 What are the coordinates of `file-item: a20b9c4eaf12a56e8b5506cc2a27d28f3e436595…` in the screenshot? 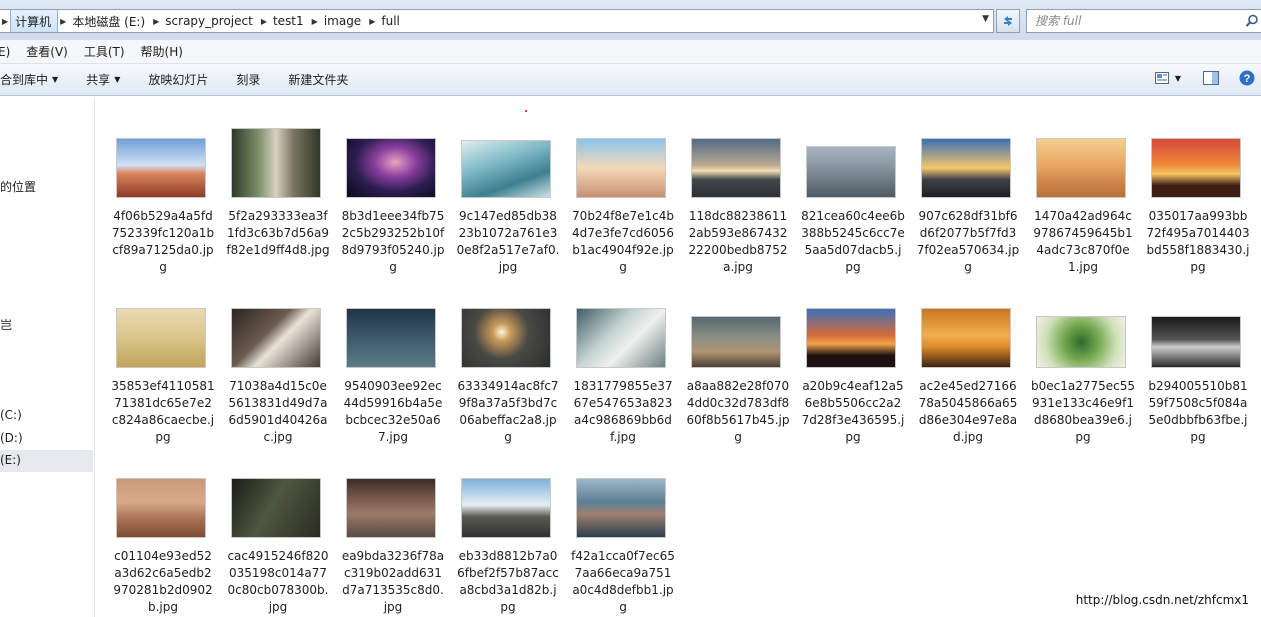 It's located at (852, 386).